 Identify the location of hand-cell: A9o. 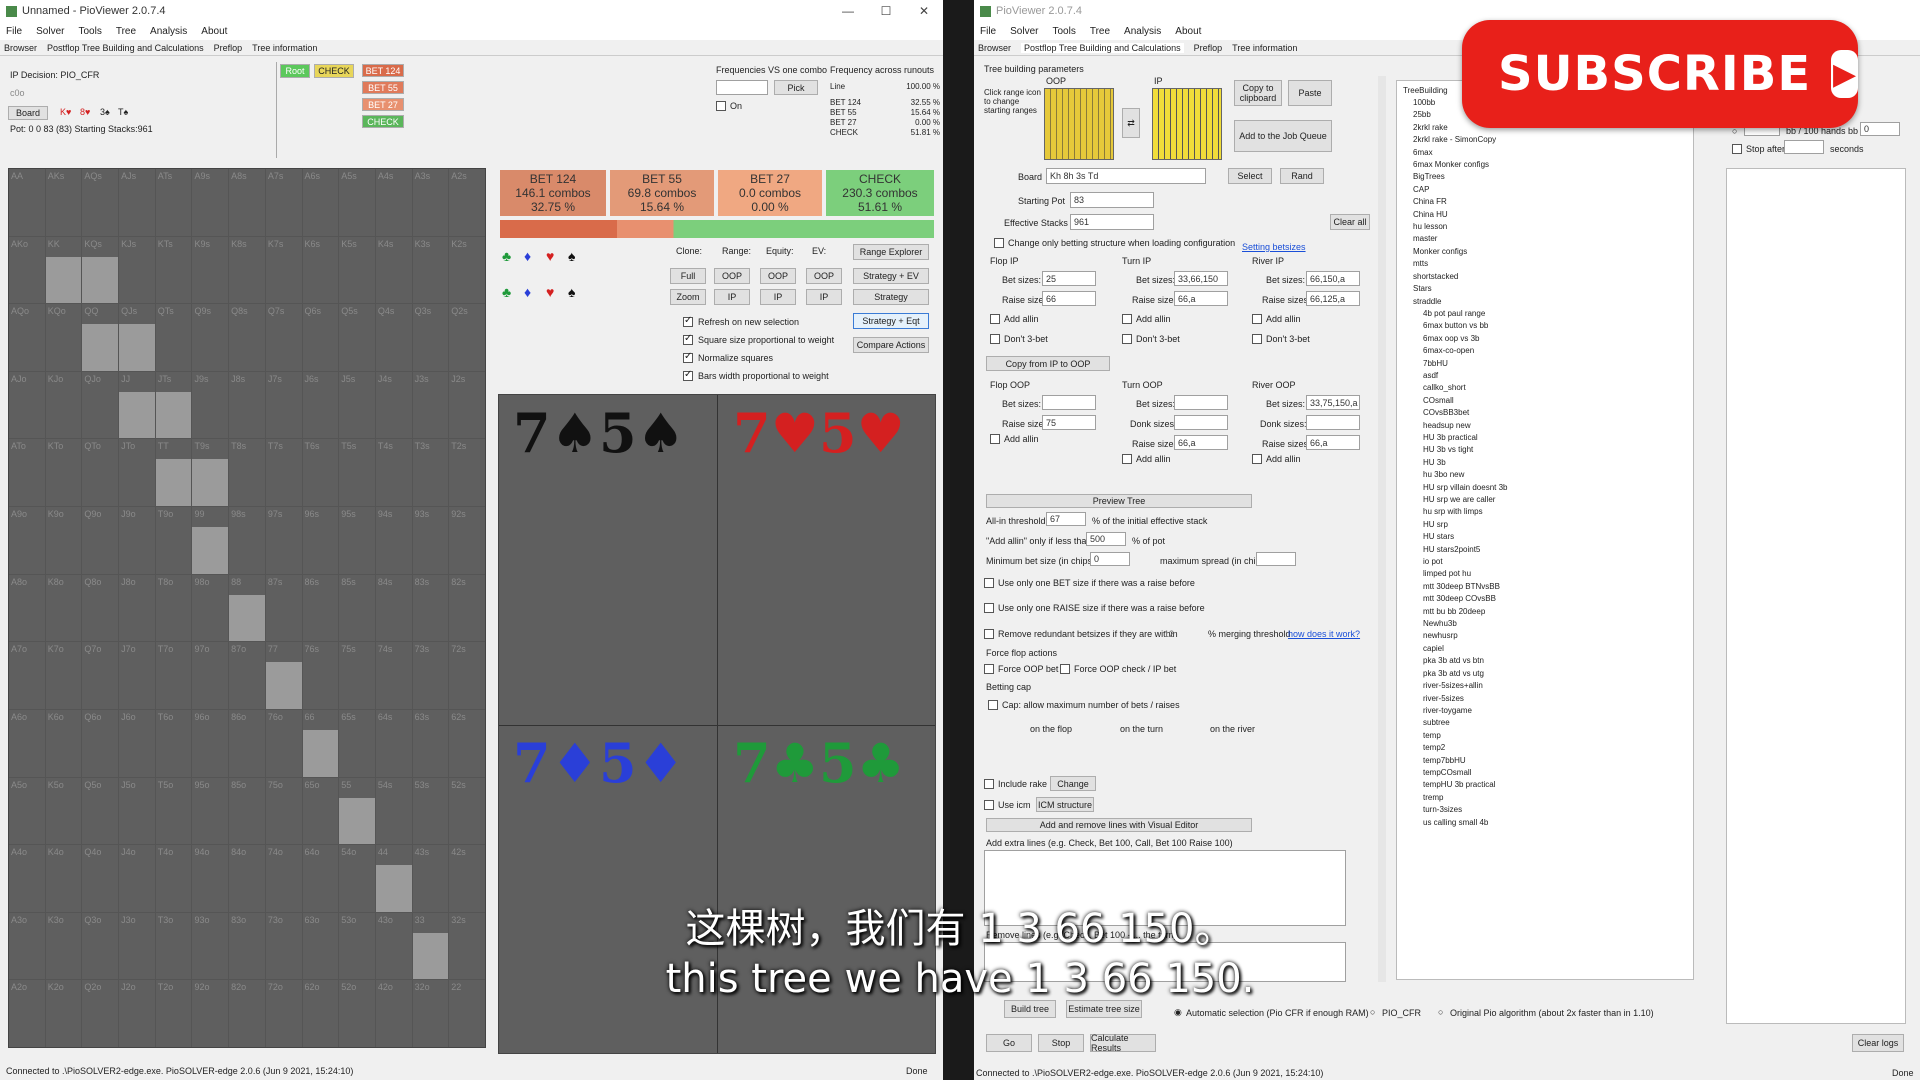
(27, 540).